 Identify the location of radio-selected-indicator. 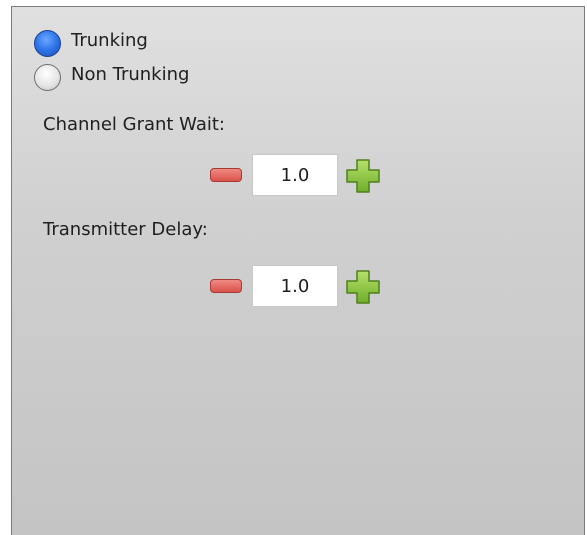
(47, 43).